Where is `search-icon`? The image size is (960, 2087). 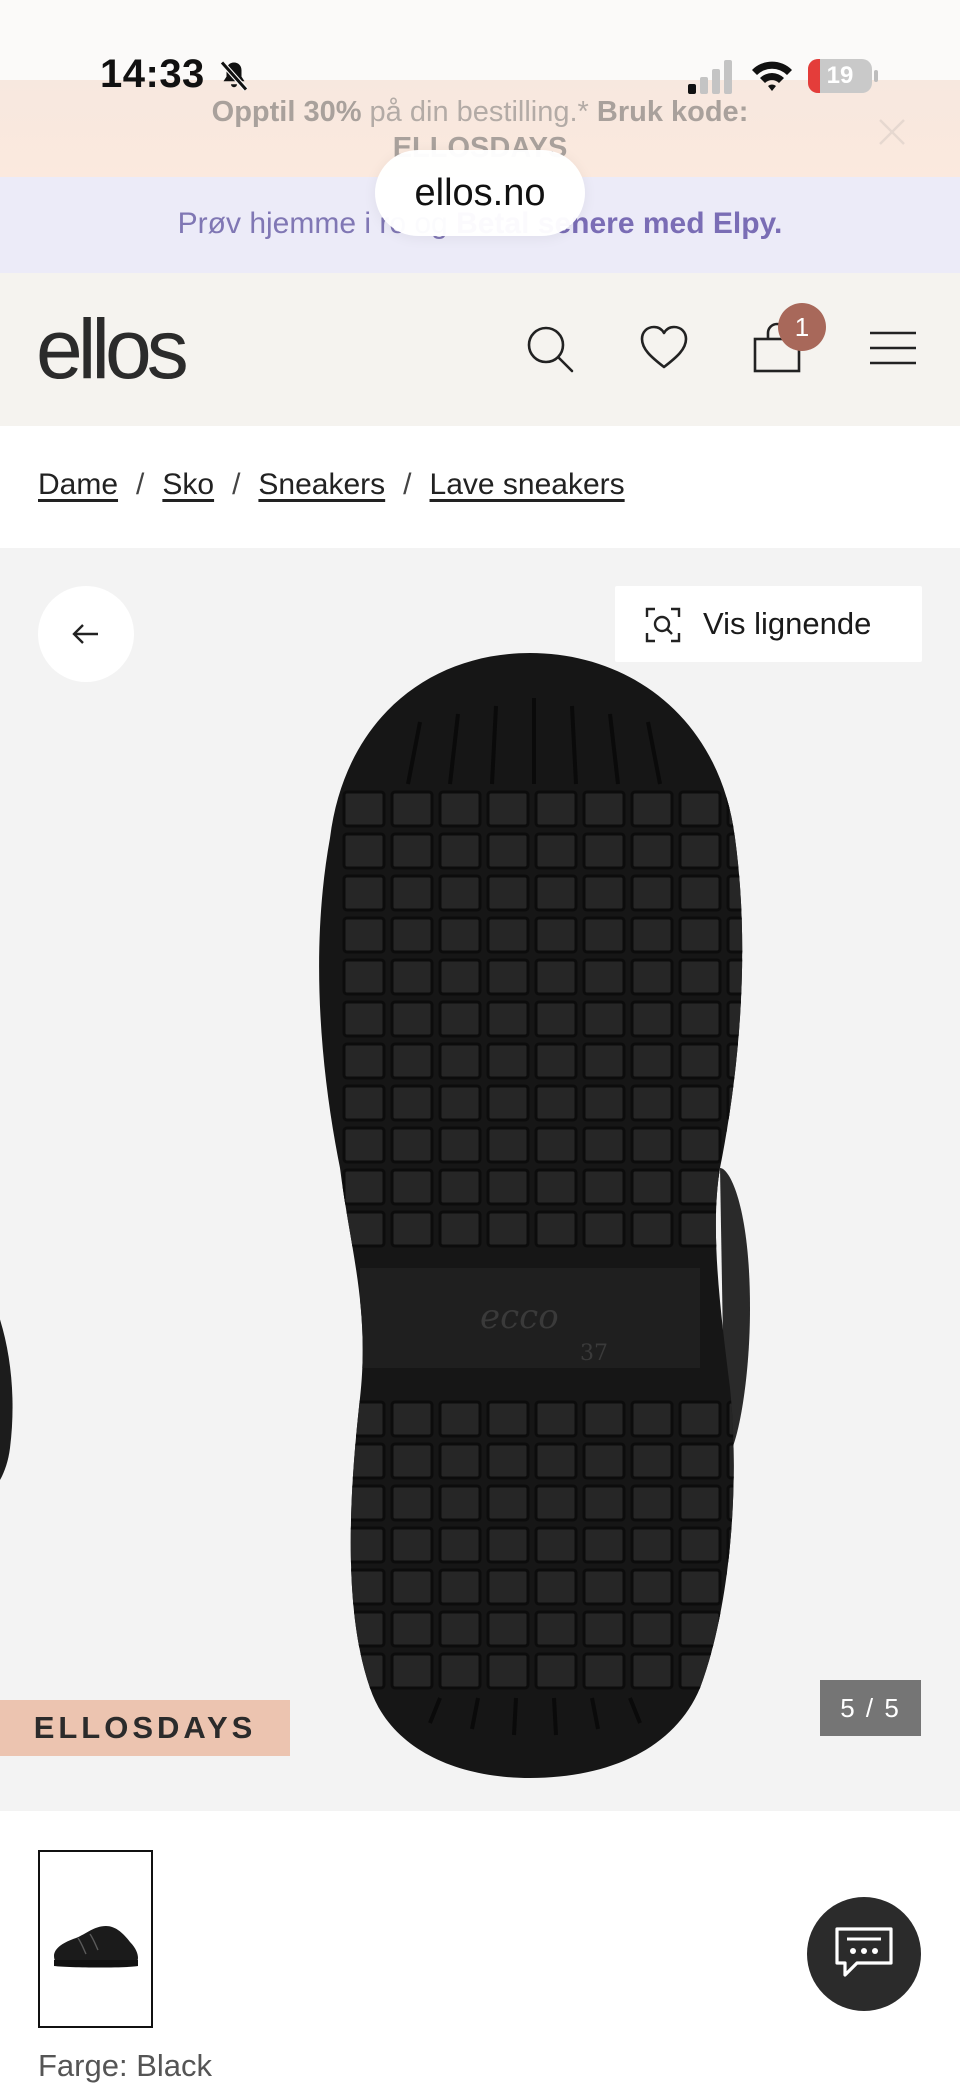
search-icon is located at coordinates (549, 348).